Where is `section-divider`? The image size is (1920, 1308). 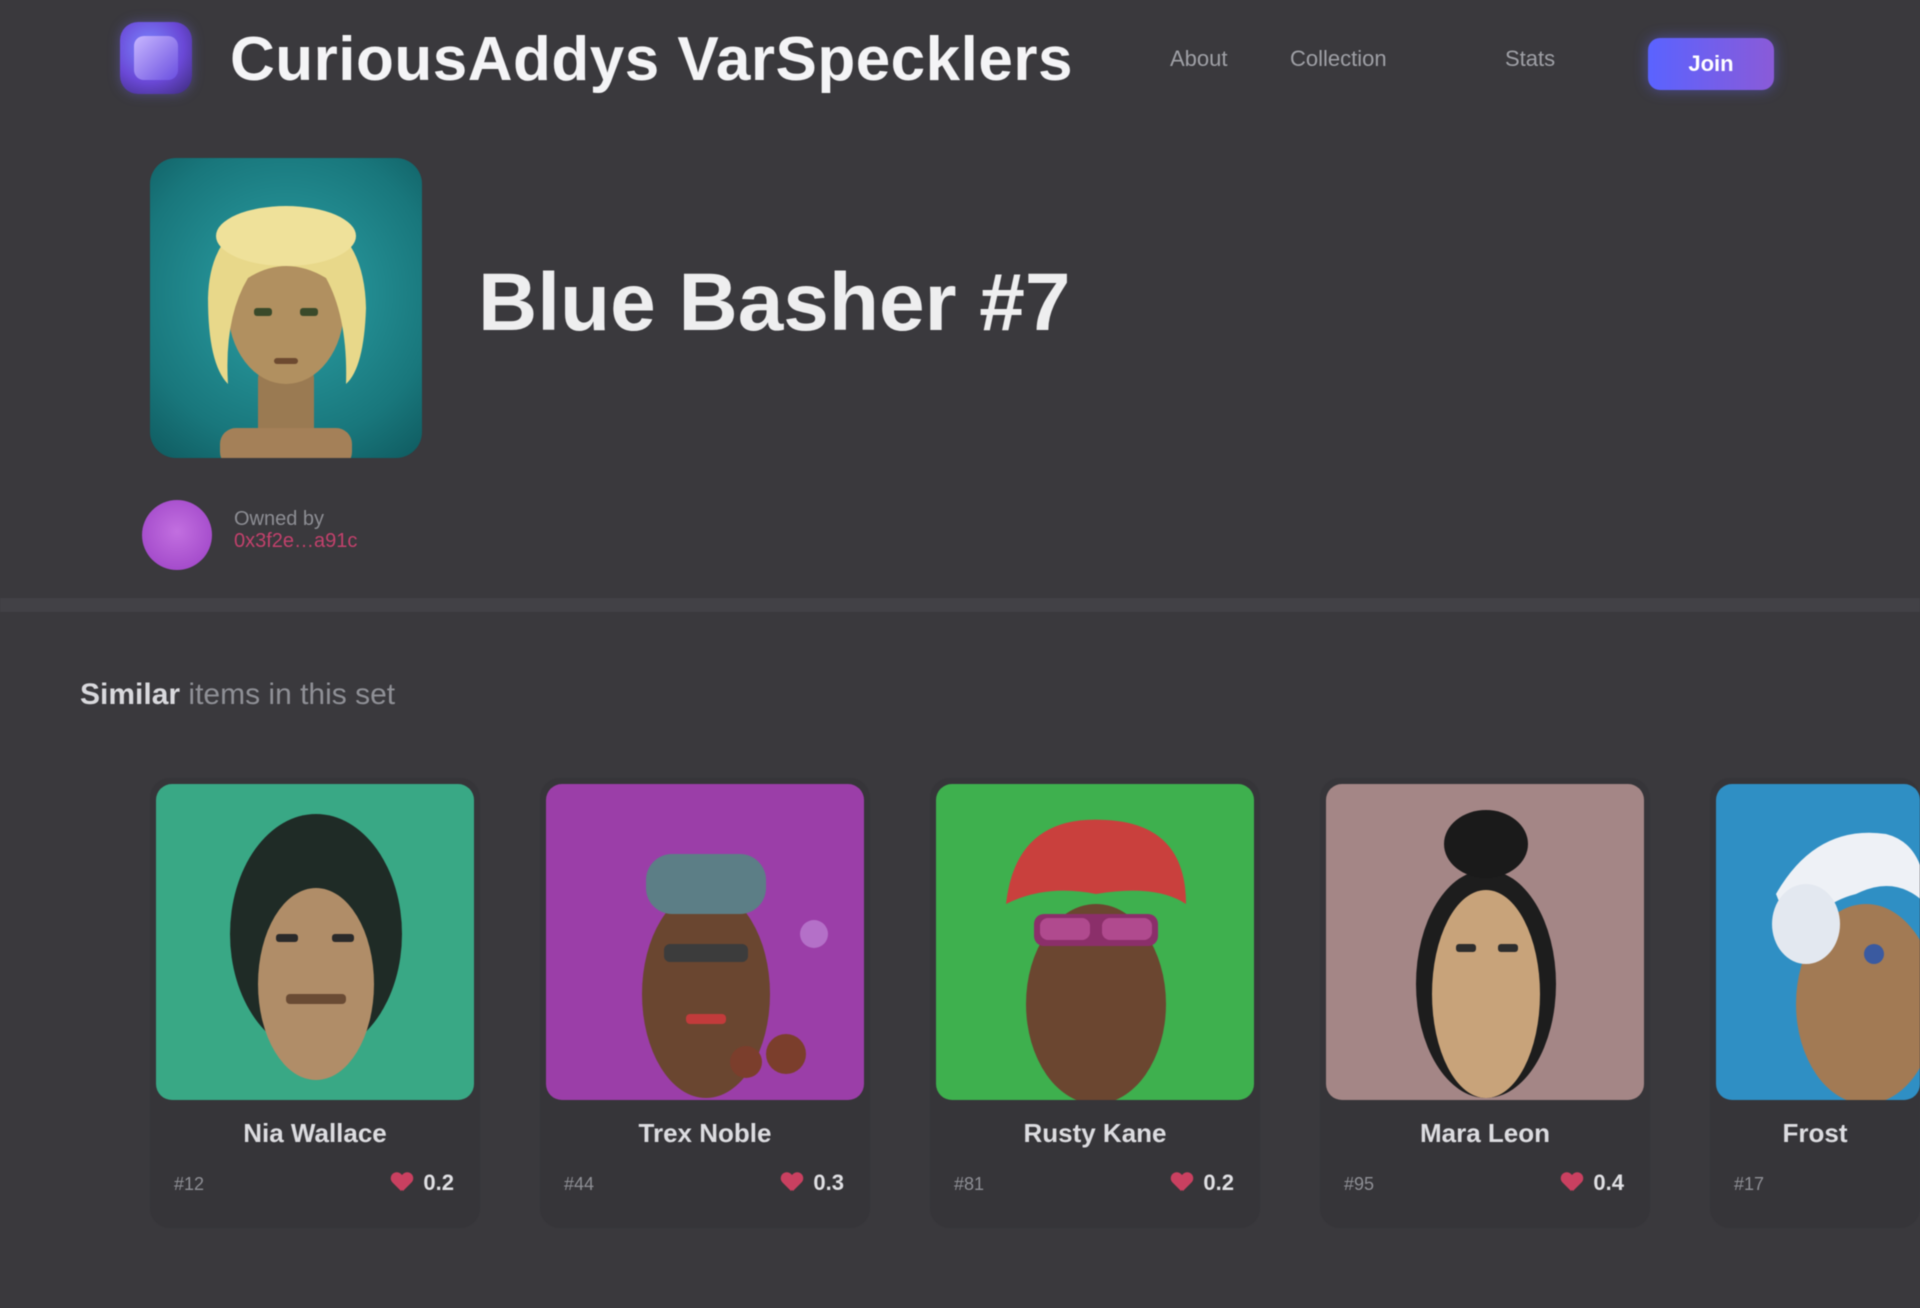
section-divider is located at coordinates (960, 605).